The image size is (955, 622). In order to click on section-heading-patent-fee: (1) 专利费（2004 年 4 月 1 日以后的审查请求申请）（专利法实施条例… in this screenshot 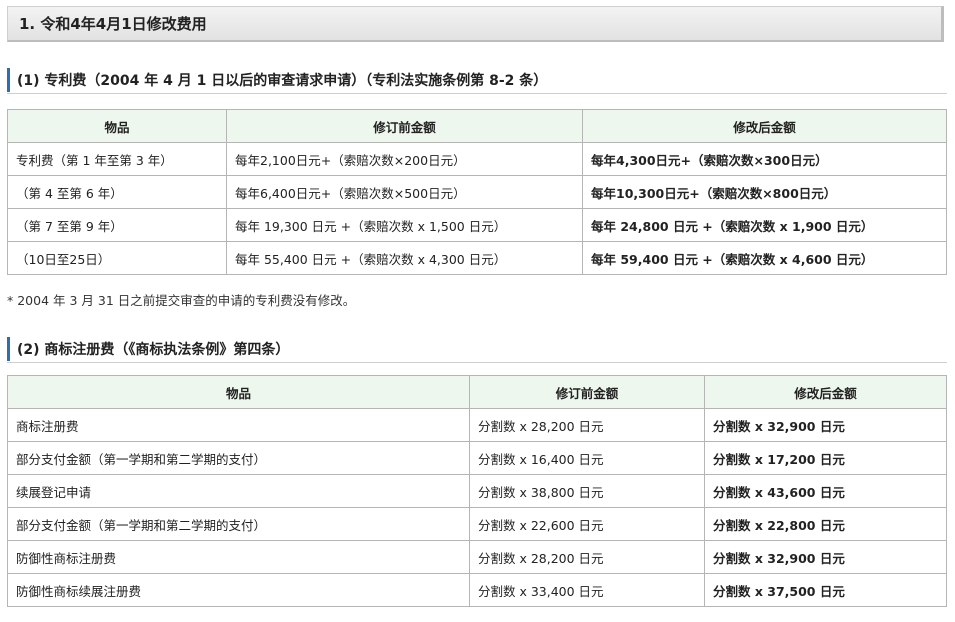, I will do `click(477, 81)`.